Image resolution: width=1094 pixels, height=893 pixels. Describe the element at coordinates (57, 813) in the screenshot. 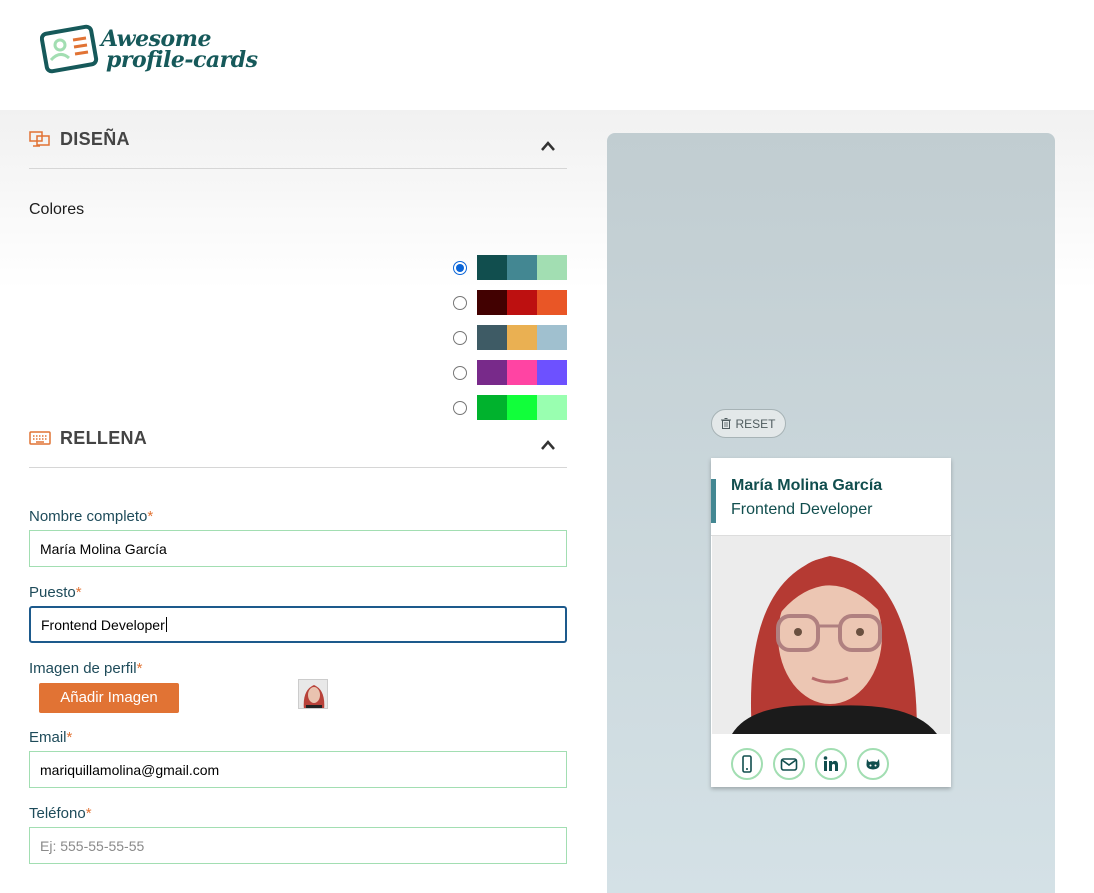

I see `phone-label-text: Teléfono` at that location.